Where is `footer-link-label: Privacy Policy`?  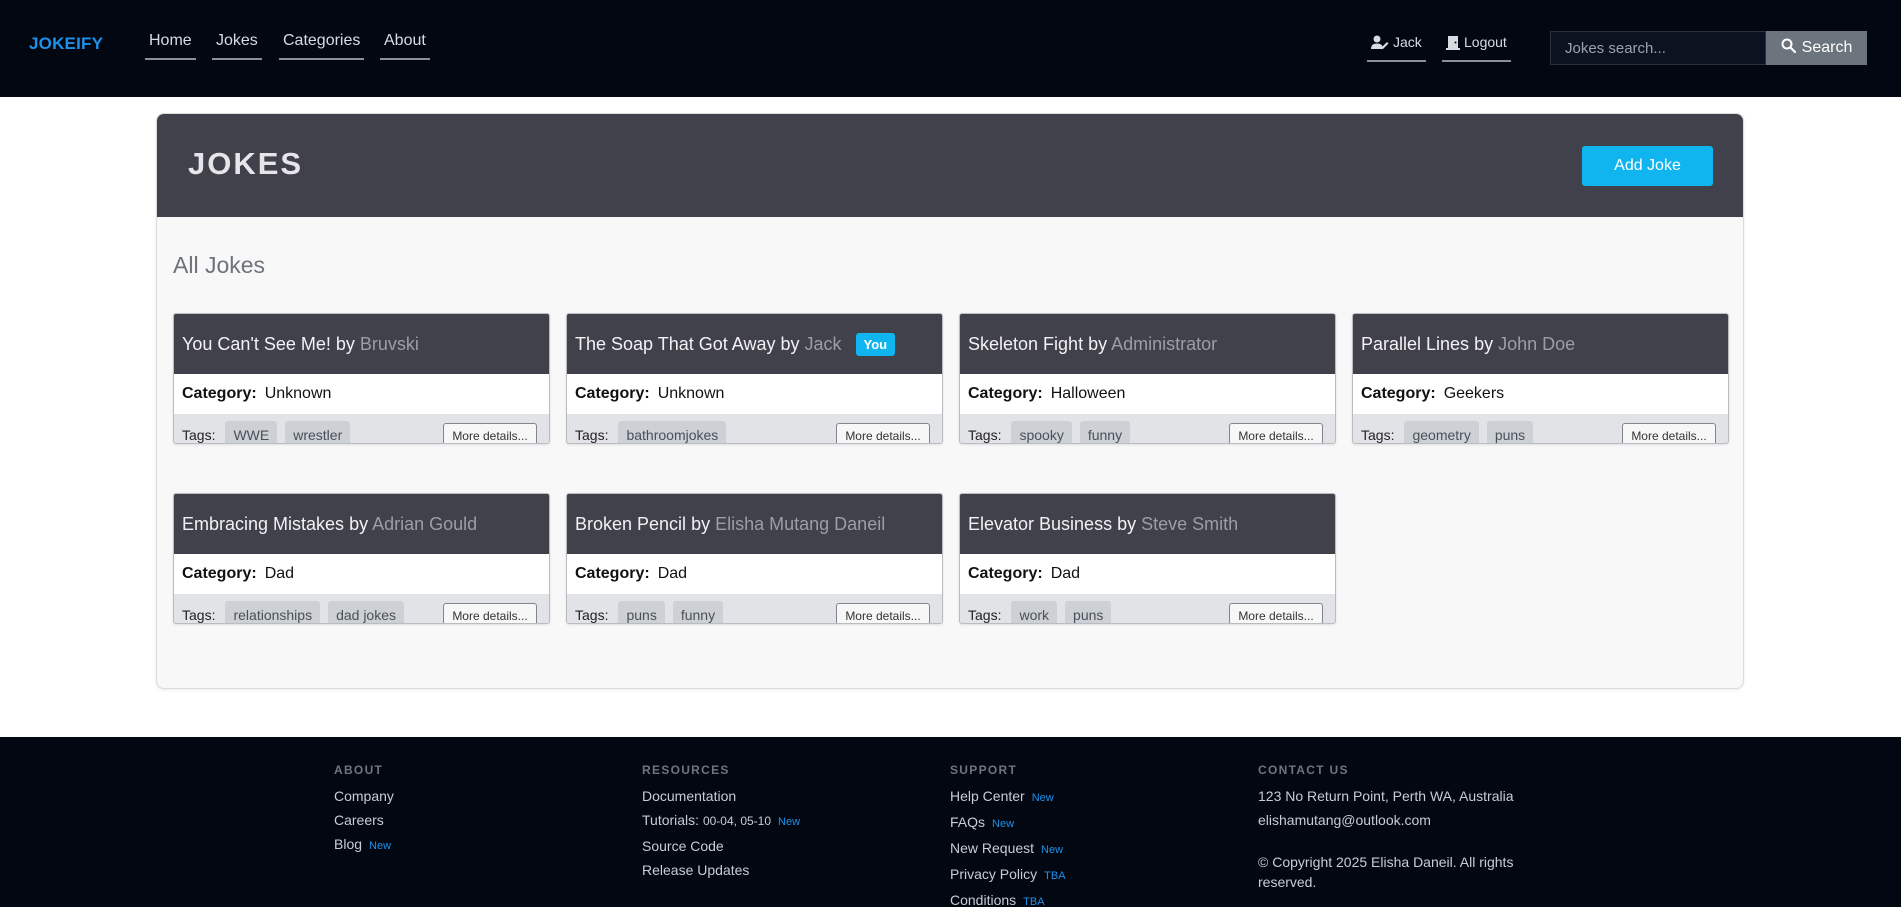 footer-link-label: Privacy Policy is located at coordinates (994, 874).